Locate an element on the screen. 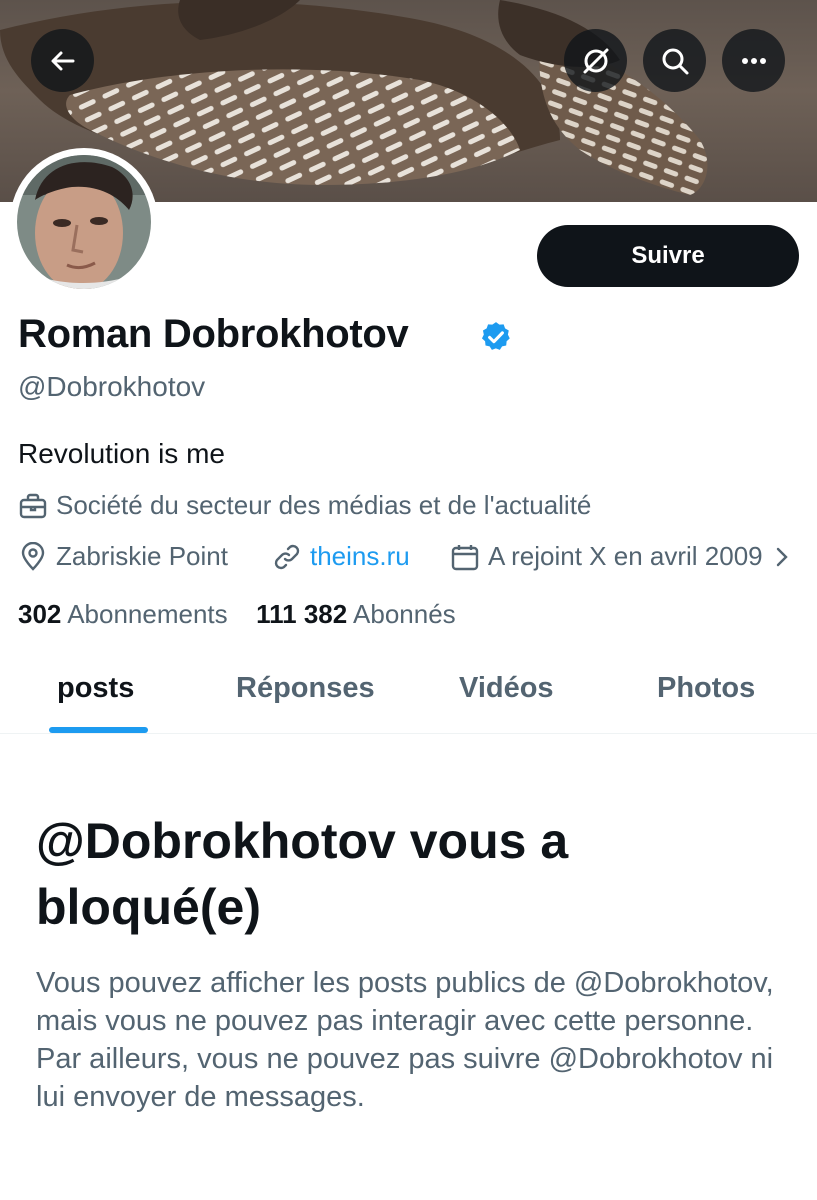 The image size is (817, 1200). profile-website: theins.ru is located at coordinates (341, 556).